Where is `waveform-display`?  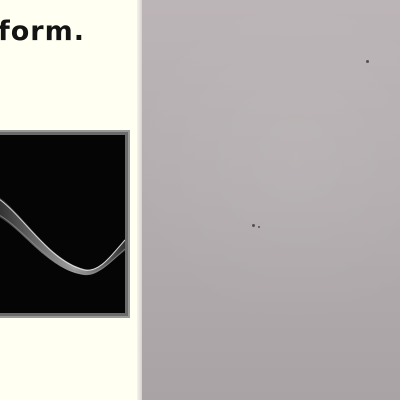
waveform-display is located at coordinates (62, 224).